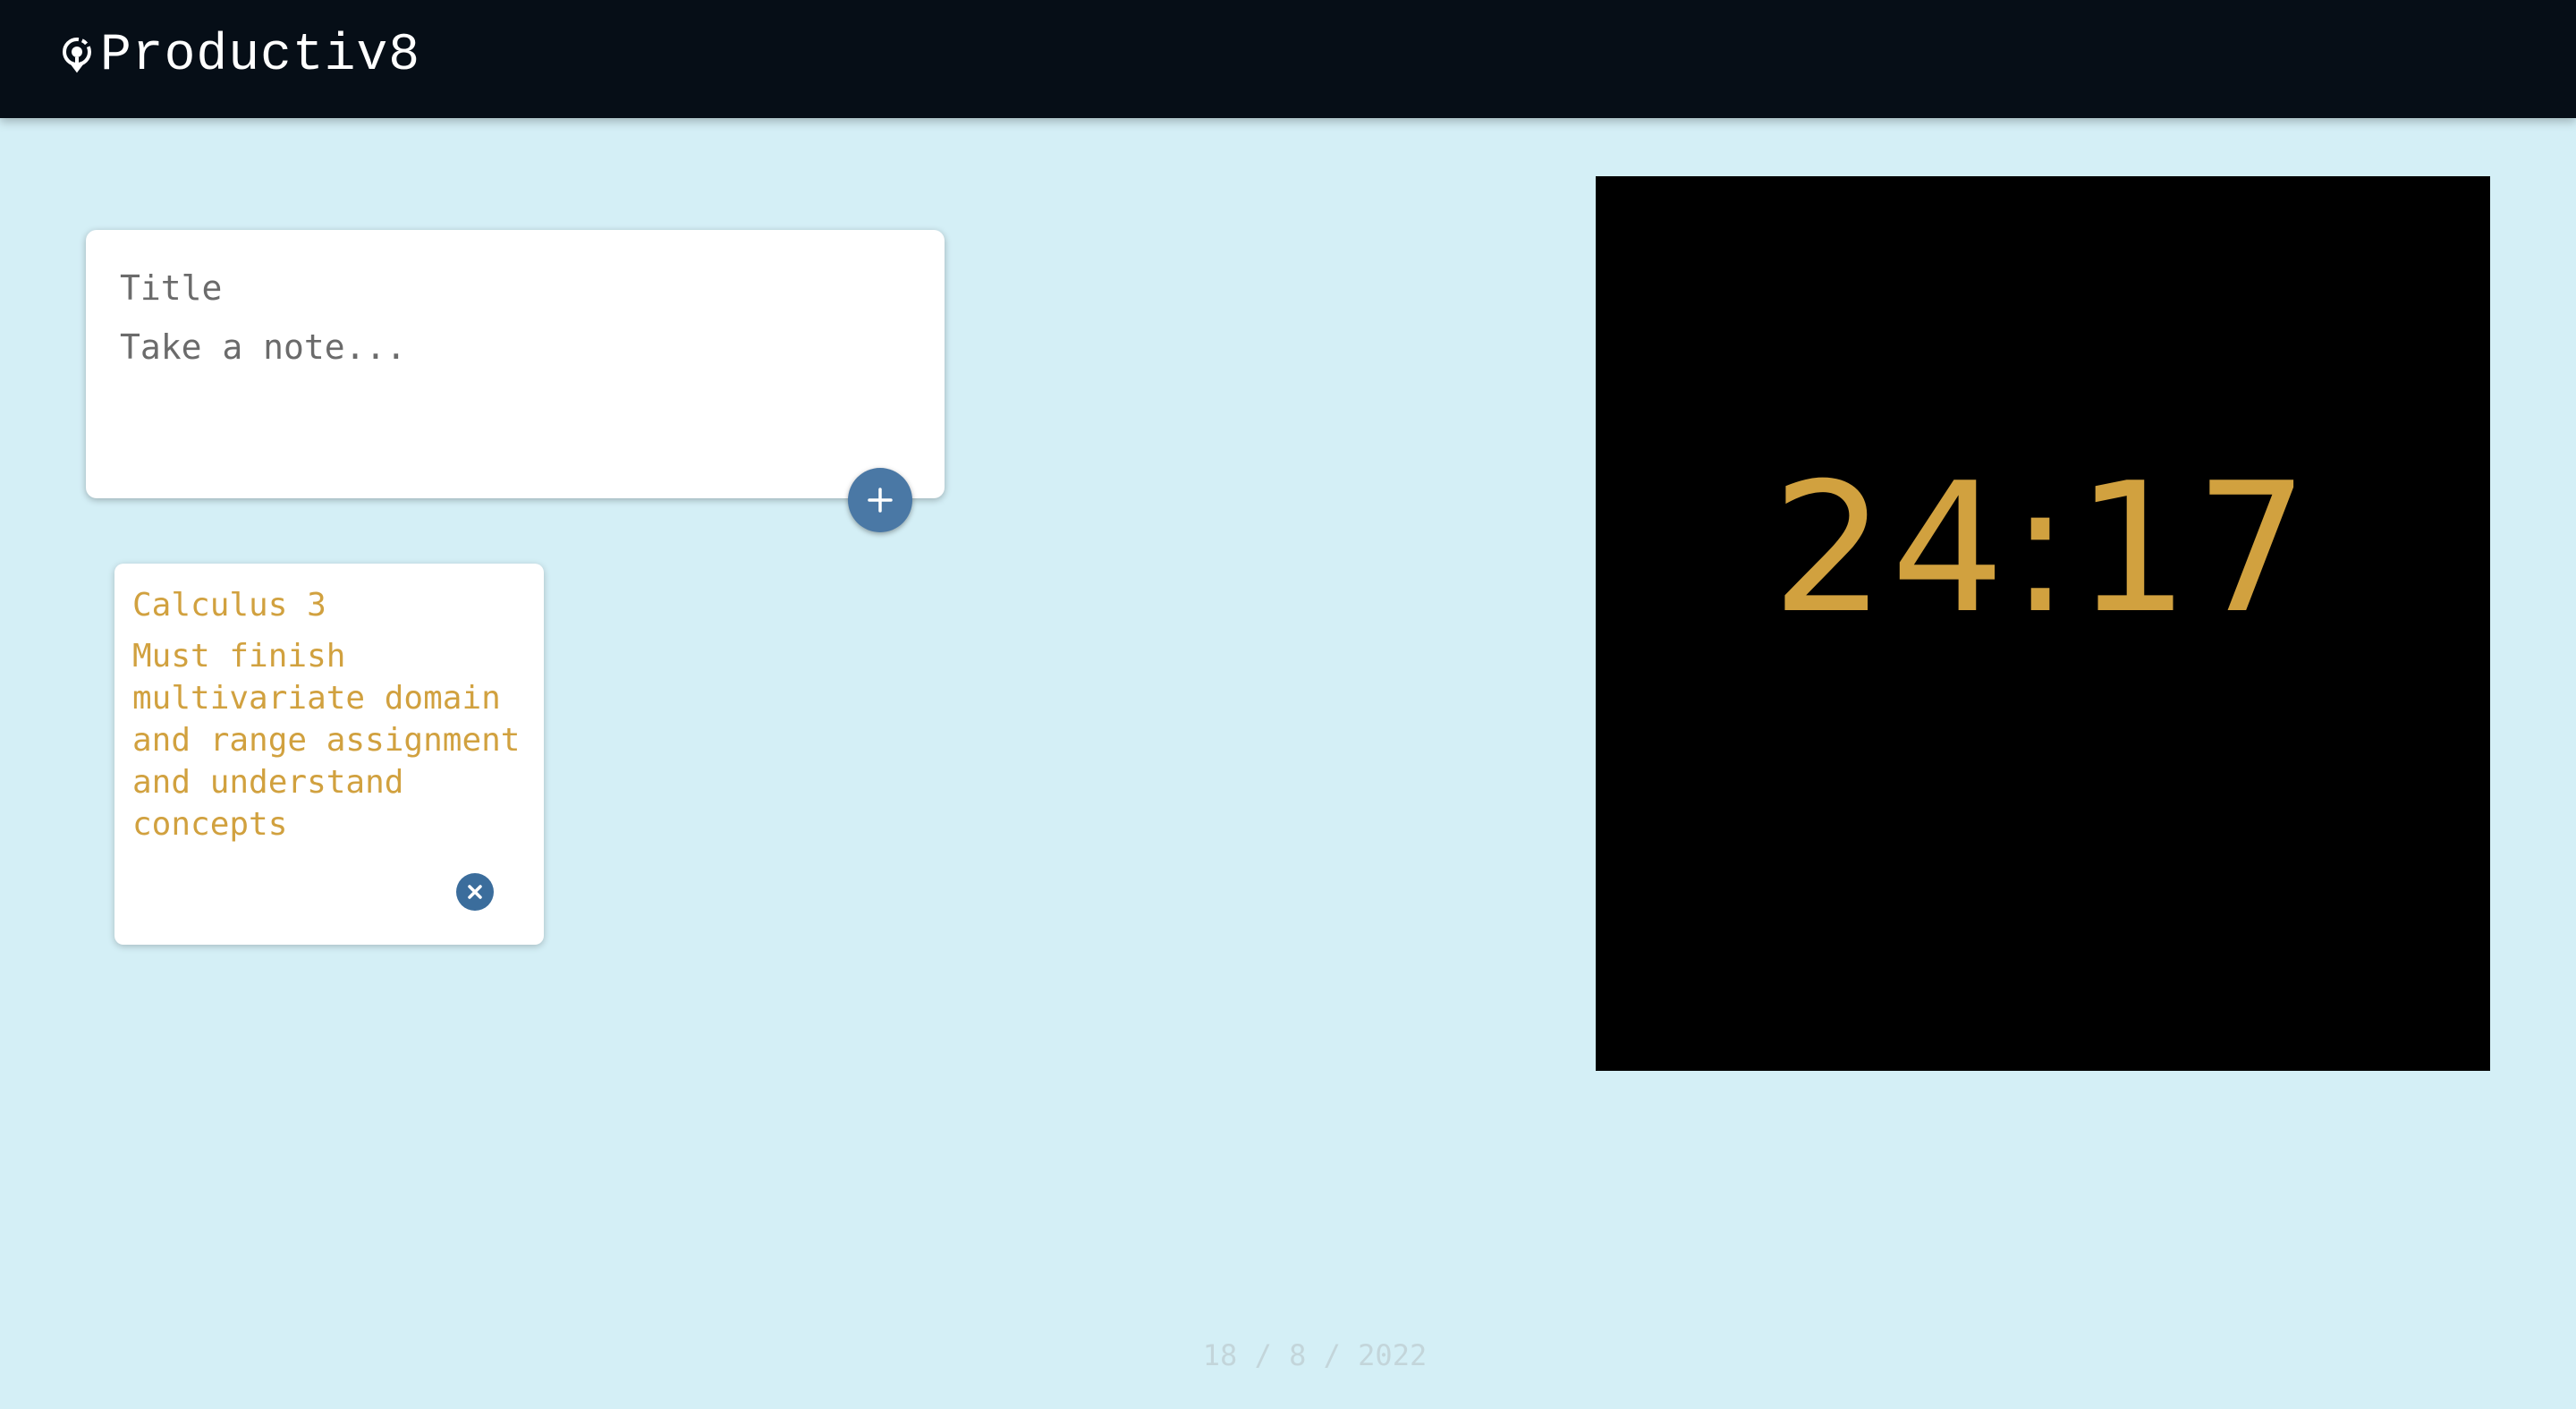 The width and height of the screenshot is (2576, 1409). What do you see at coordinates (504, 397) in the screenshot?
I see `note-content-input` at bounding box center [504, 397].